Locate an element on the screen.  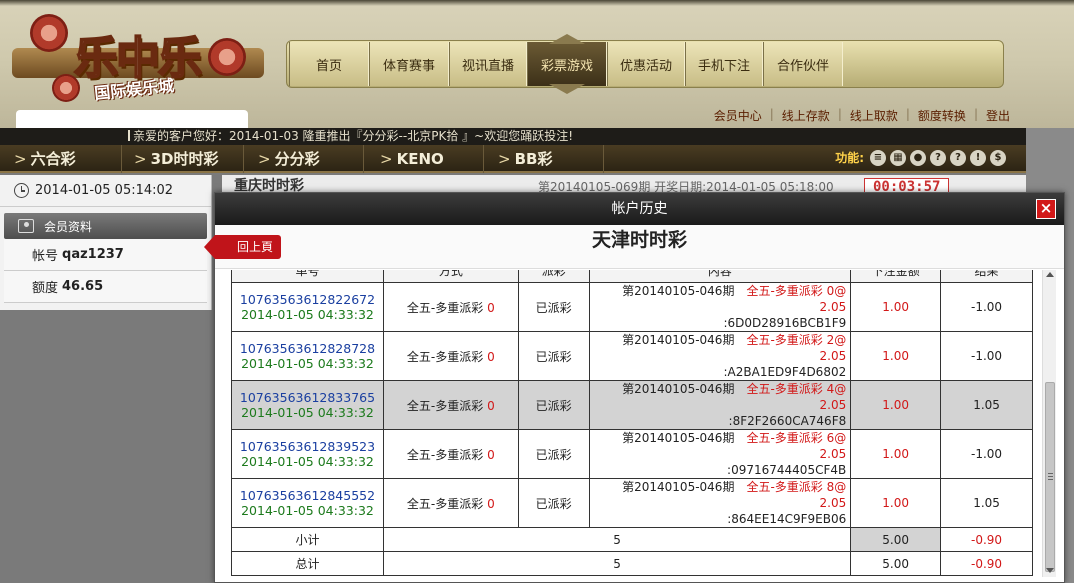
account-links: 会员中心 | 线上存款 | 线上取款 | 额度转换 | 登出 is located at coordinates (862, 115).